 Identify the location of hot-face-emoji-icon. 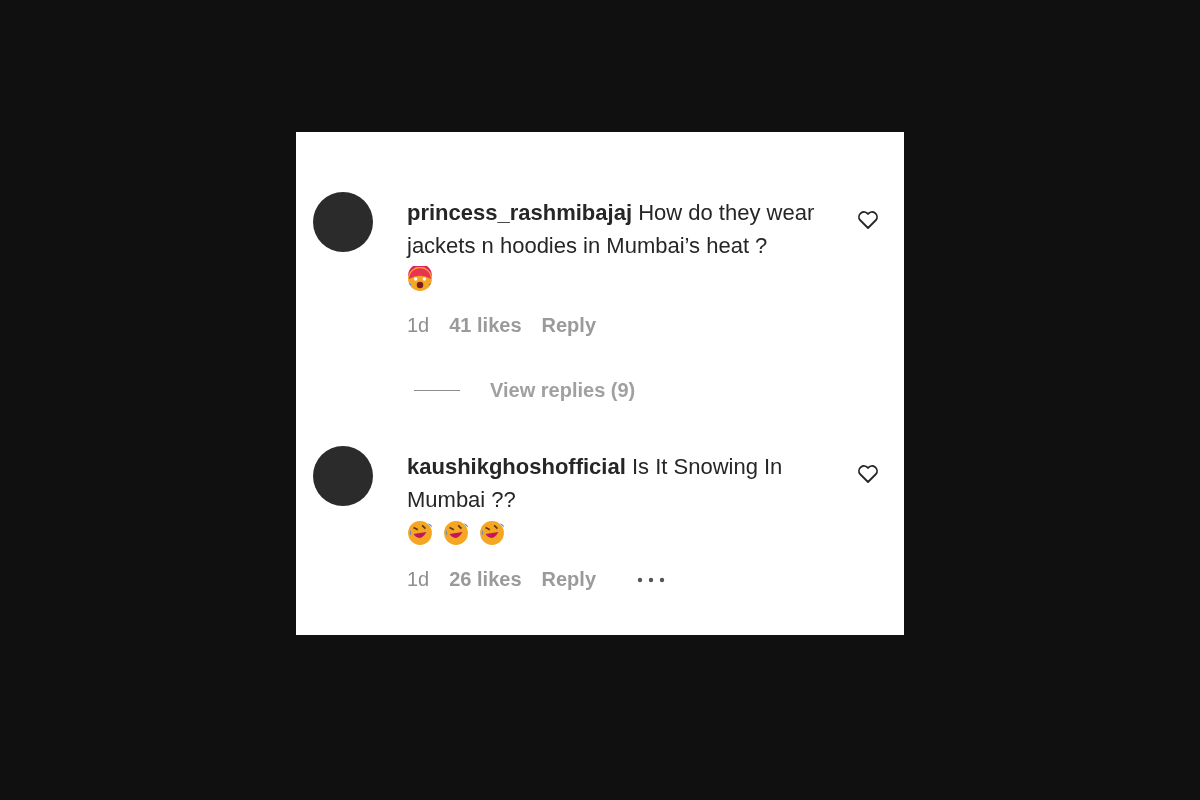
(420, 279).